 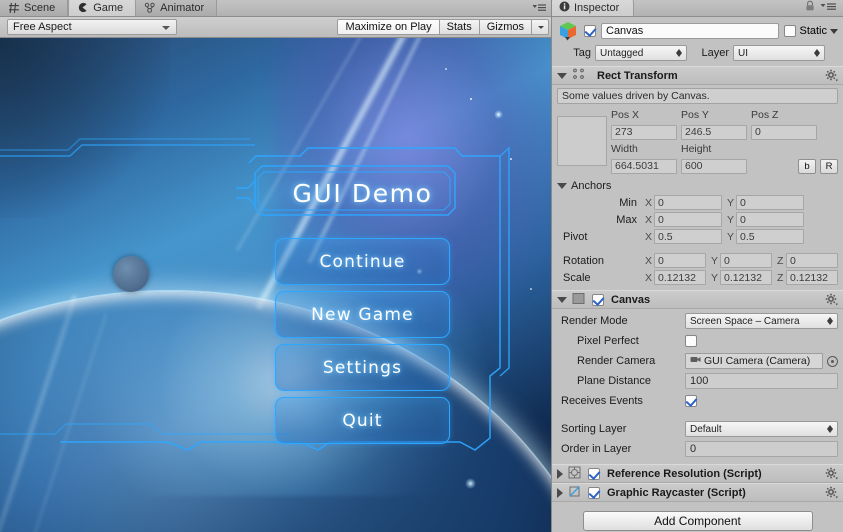 I want to click on layer-label: Layer, so click(x=715, y=53).